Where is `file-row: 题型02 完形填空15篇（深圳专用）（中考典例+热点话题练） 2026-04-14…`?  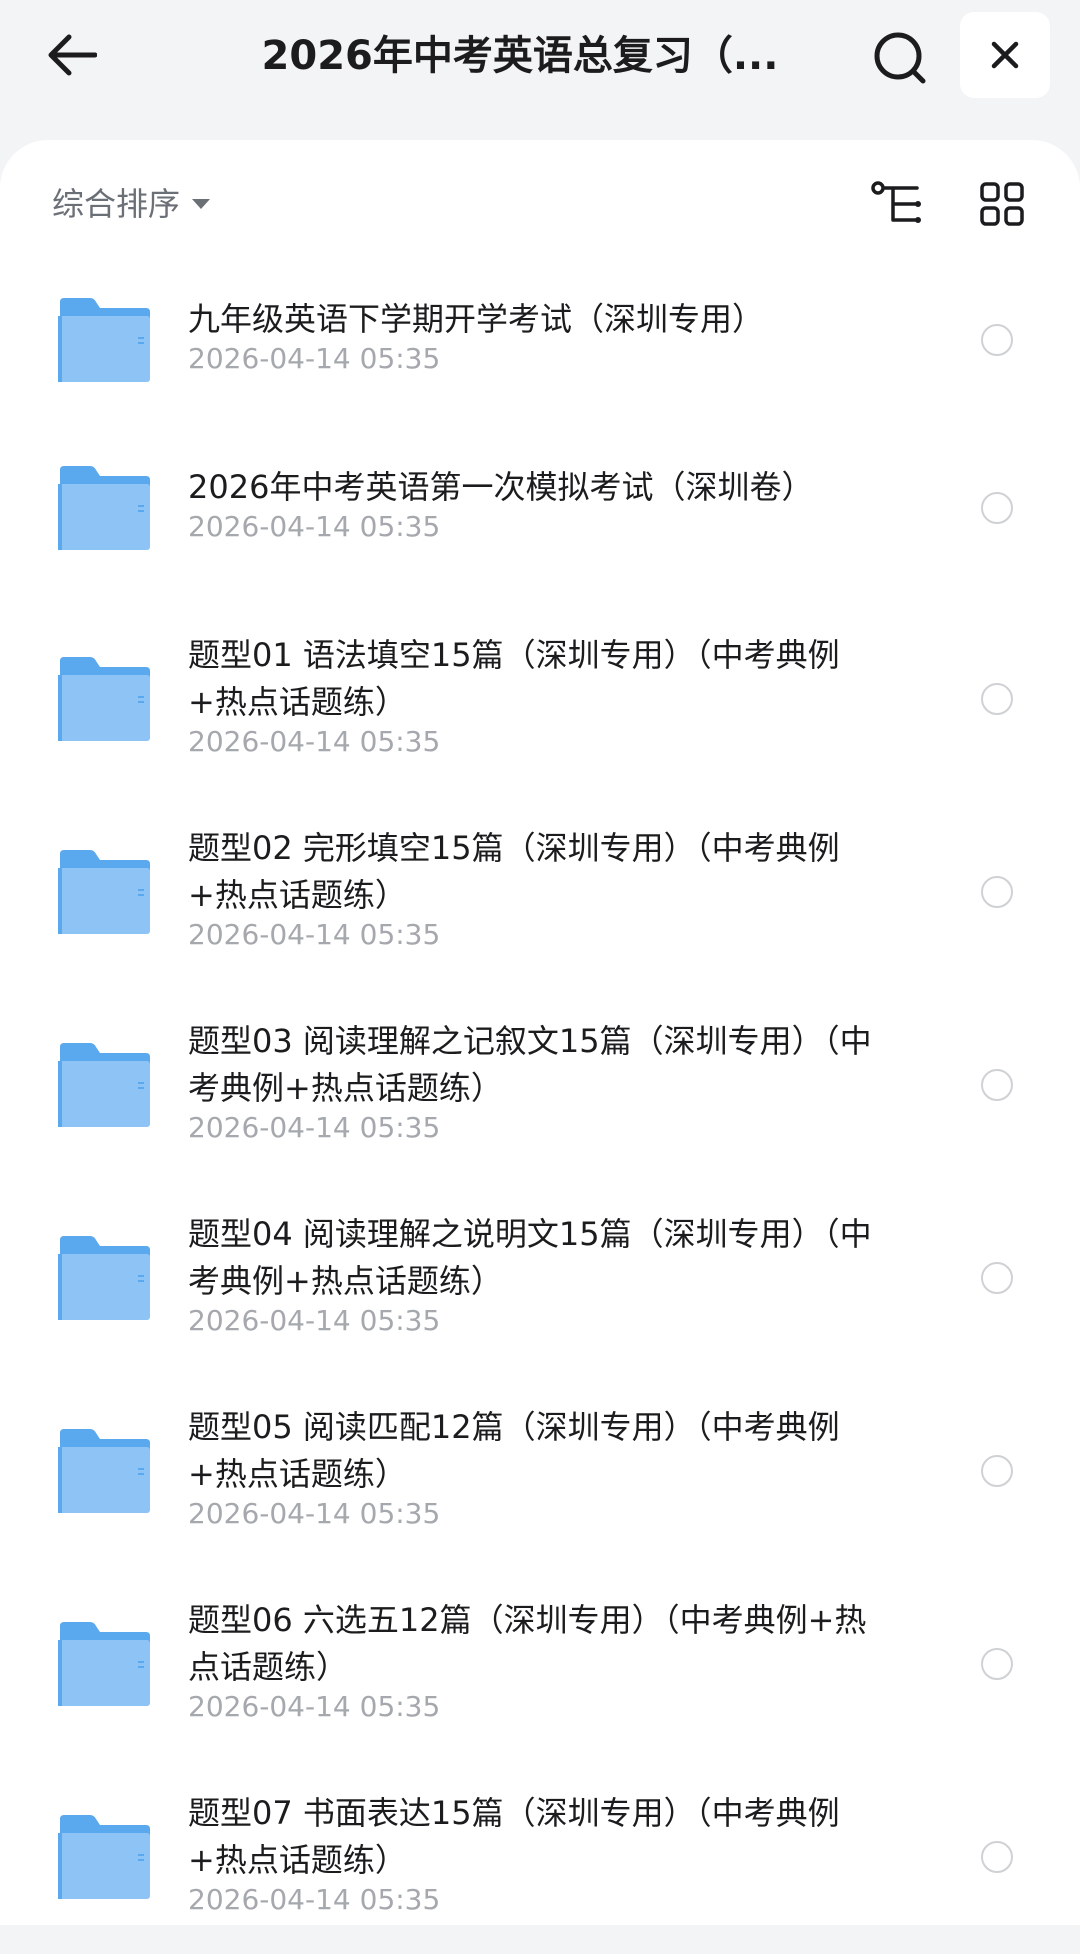 file-row: 题型02 完形填空15篇（深圳专用）（中考典例+热点话题练） 2026-04-14… is located at coordinates (540, 885).